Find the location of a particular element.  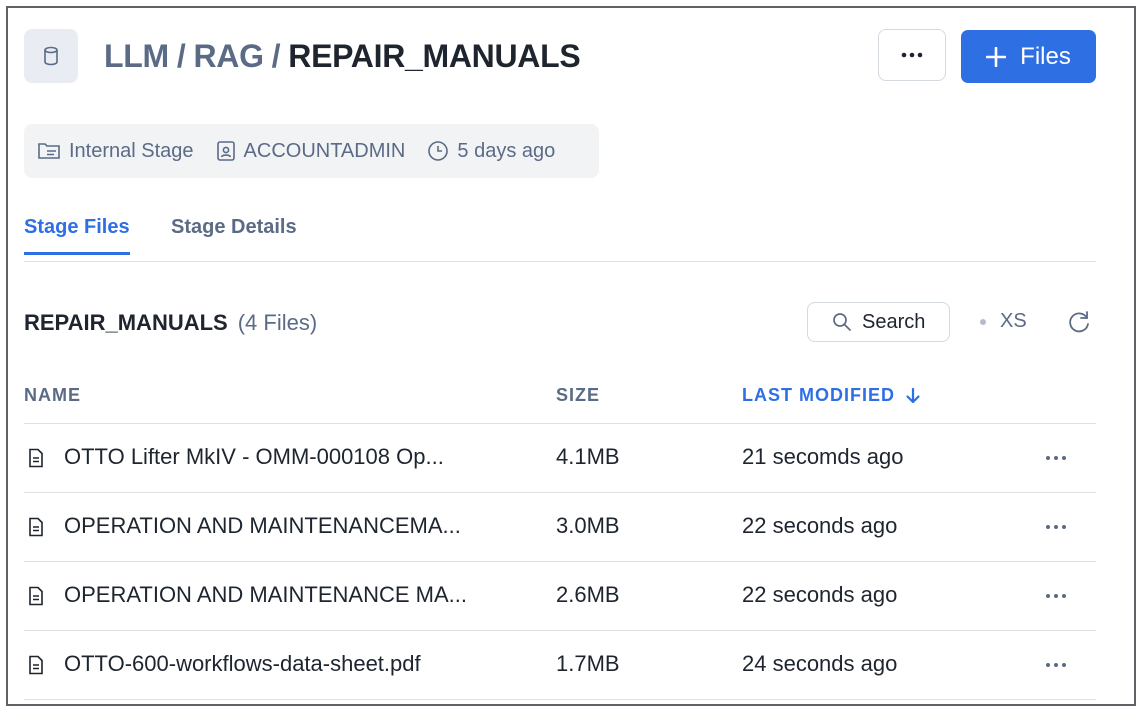

database-icon is located at coordinates (51, 56).